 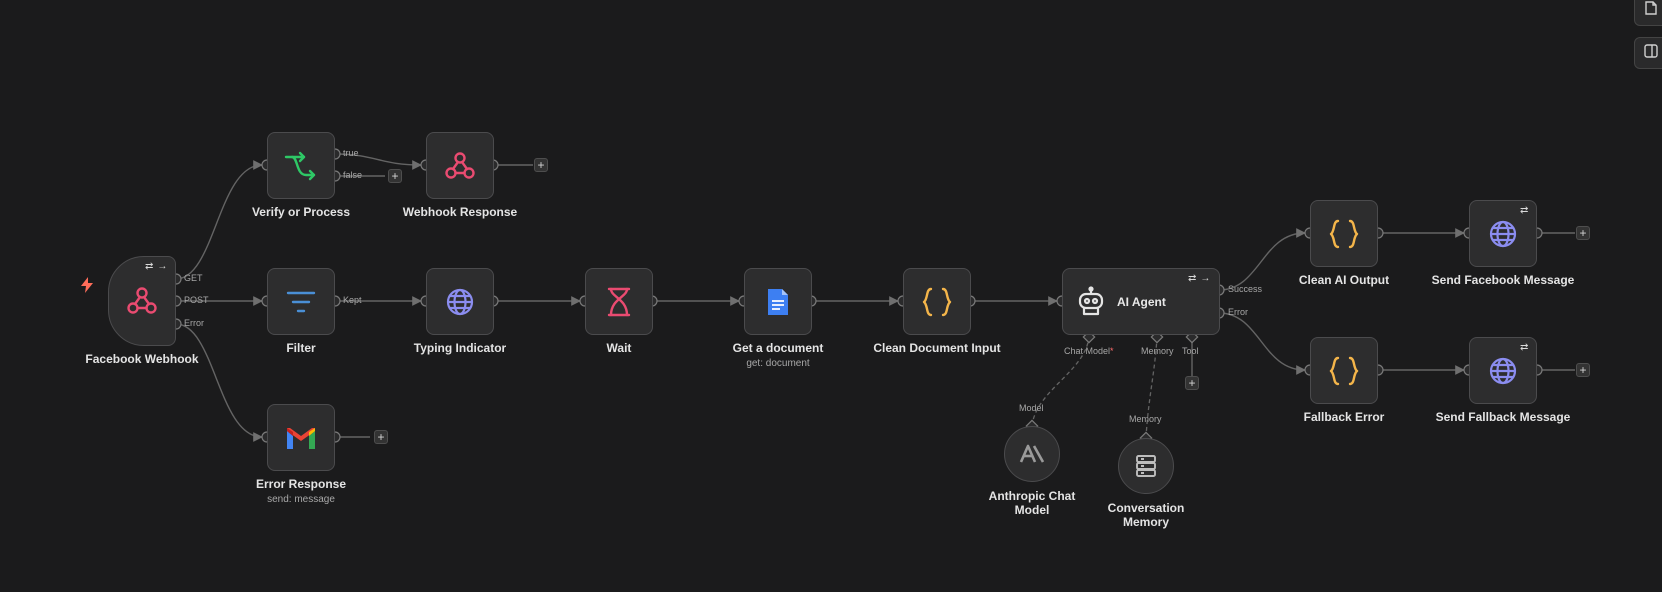 I want to click on google-docs-icon, so click(x=778, y=302).